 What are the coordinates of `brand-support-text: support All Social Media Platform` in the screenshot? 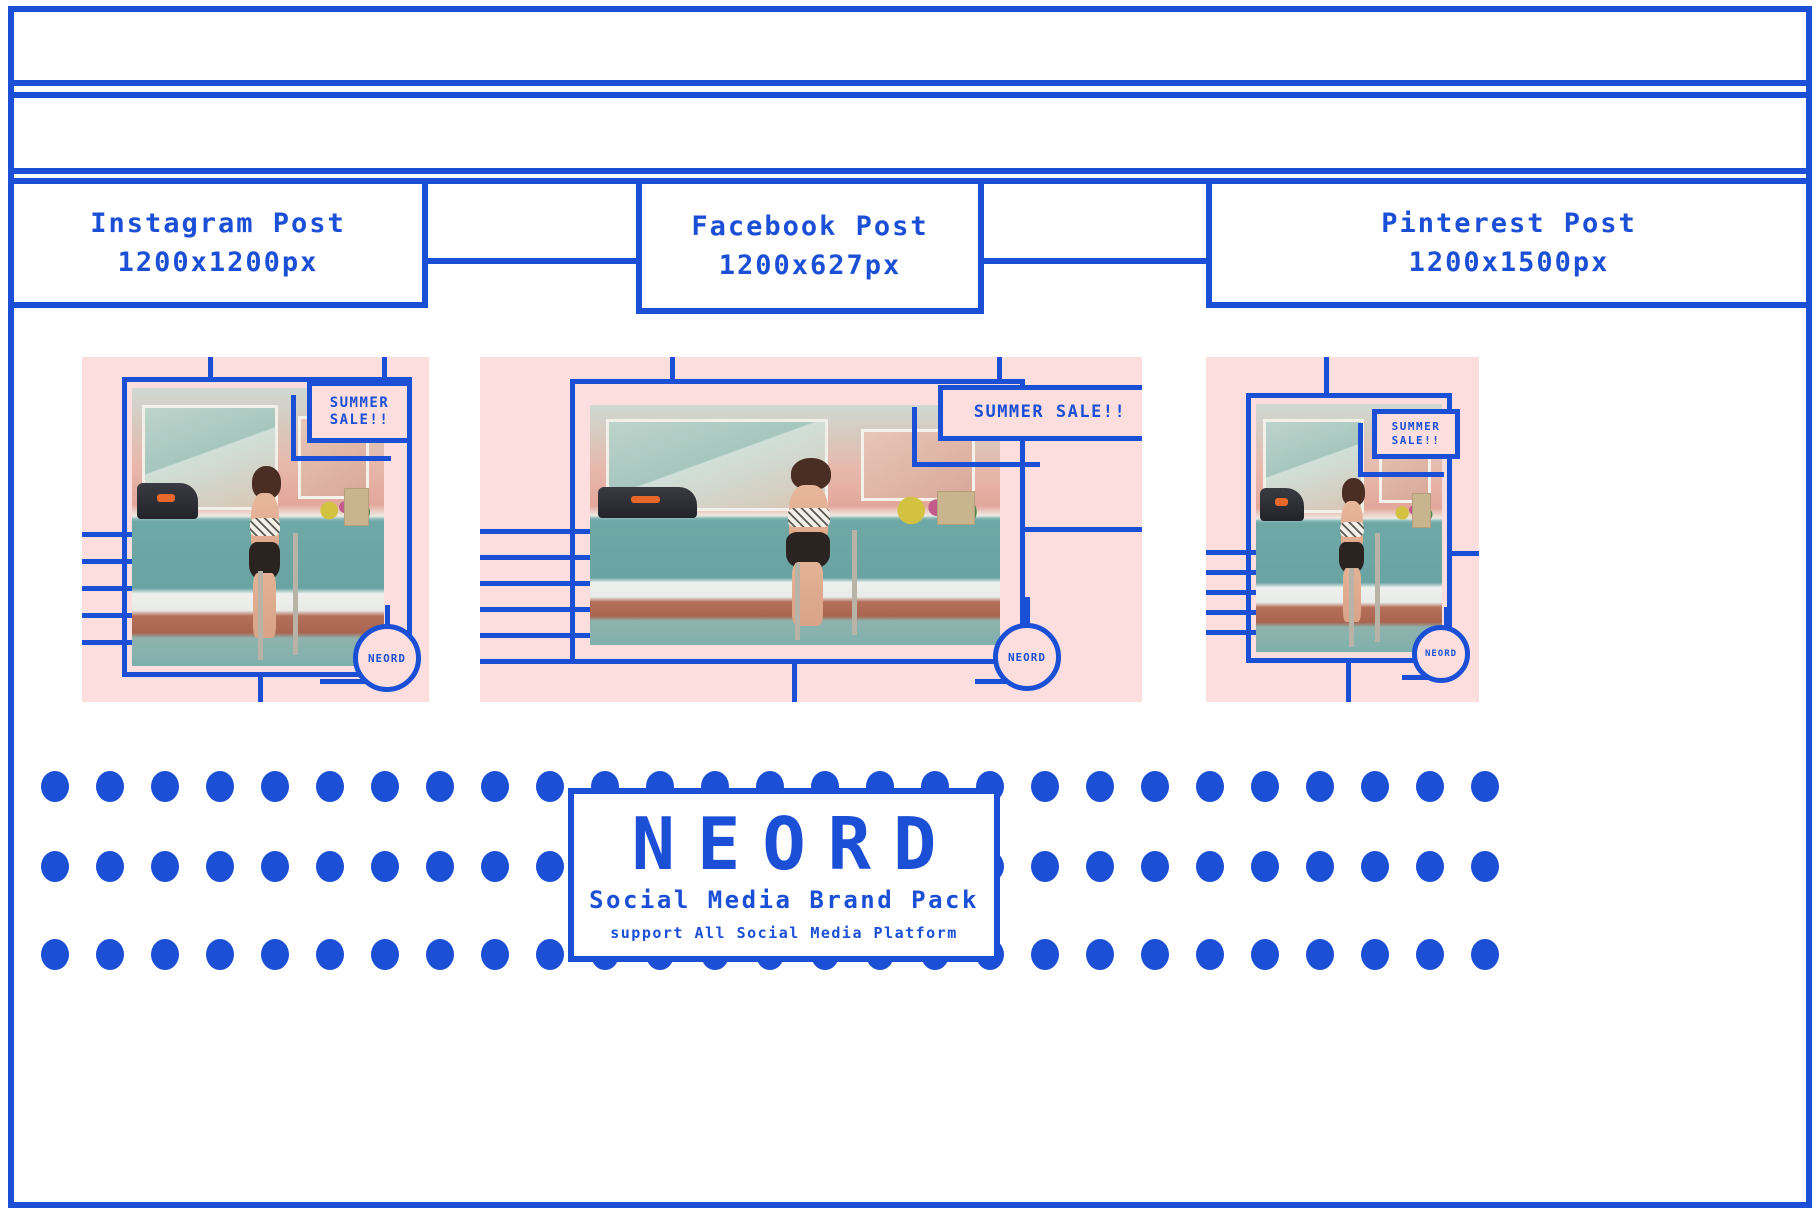 It's located at (784, 933).